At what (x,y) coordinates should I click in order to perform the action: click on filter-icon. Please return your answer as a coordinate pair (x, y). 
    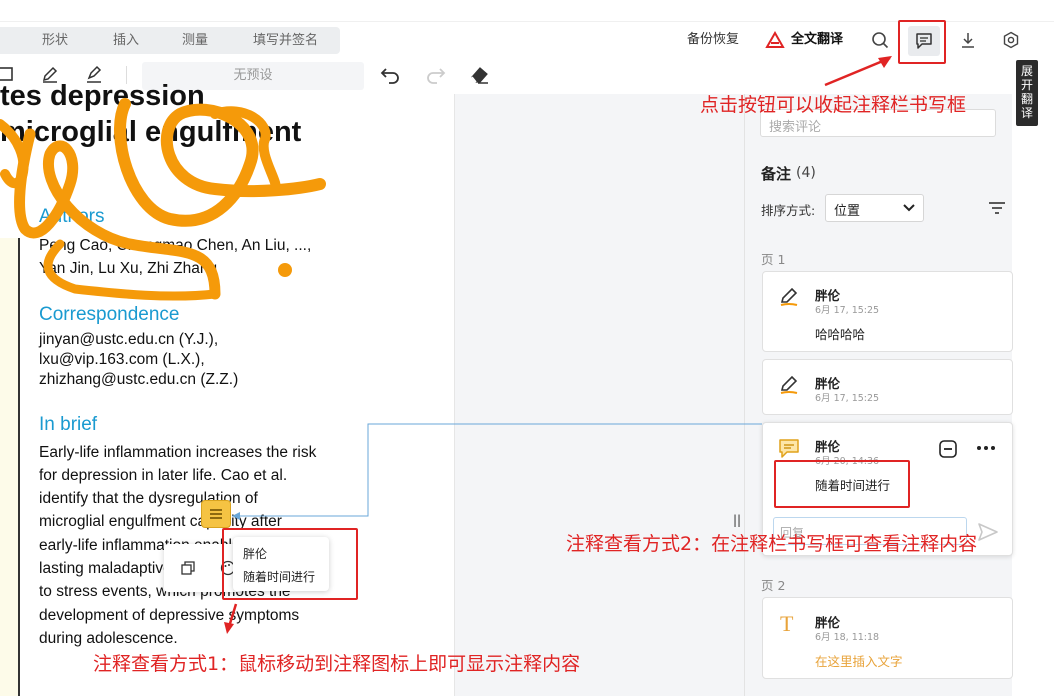
    Looking at the image, I should click on (997, 207).